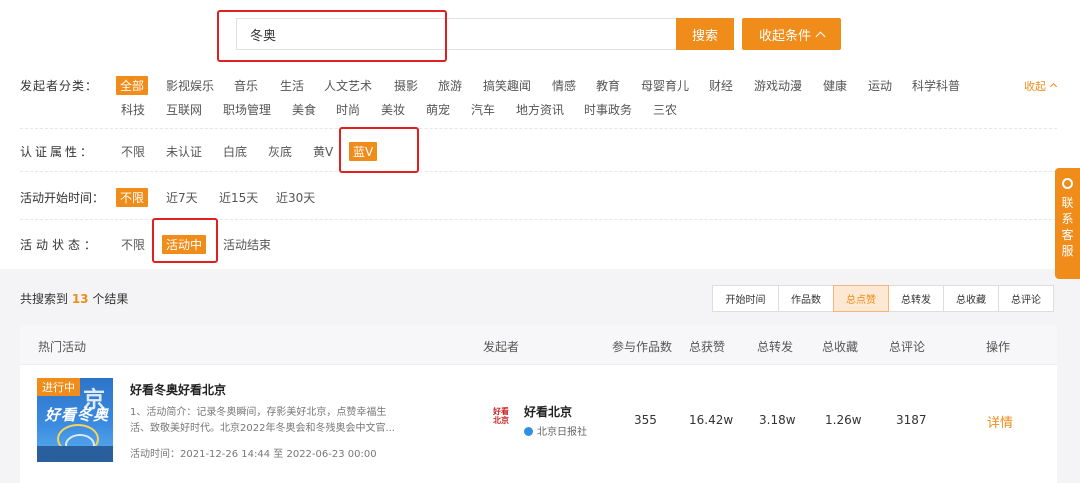  I want to click on category-option: 萌宠, so click(438, 109).